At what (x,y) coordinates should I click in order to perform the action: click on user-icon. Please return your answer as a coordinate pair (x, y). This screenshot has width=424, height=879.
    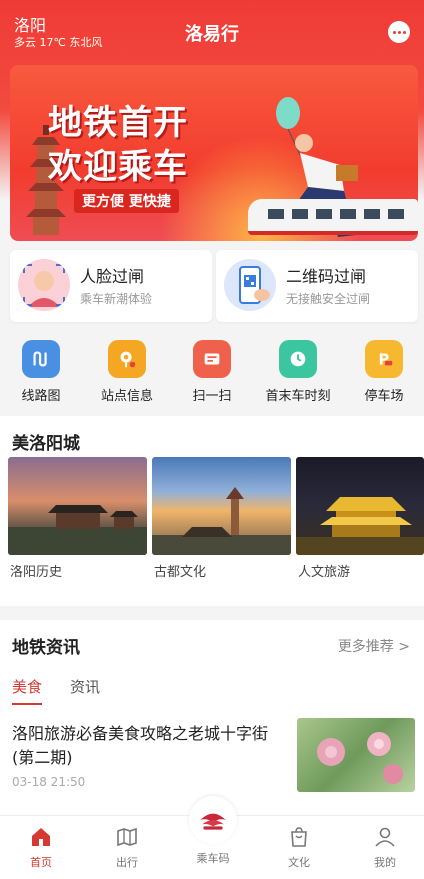
    Looking at the image, I should click on (385, 837).